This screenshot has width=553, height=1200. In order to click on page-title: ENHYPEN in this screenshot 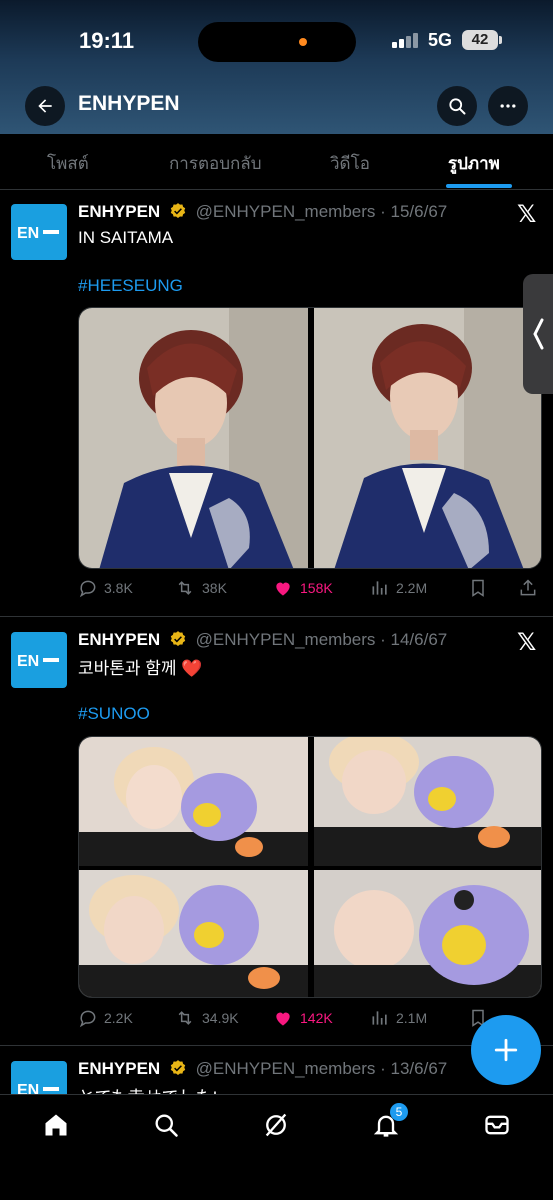, I will do `click(129, 103)`.